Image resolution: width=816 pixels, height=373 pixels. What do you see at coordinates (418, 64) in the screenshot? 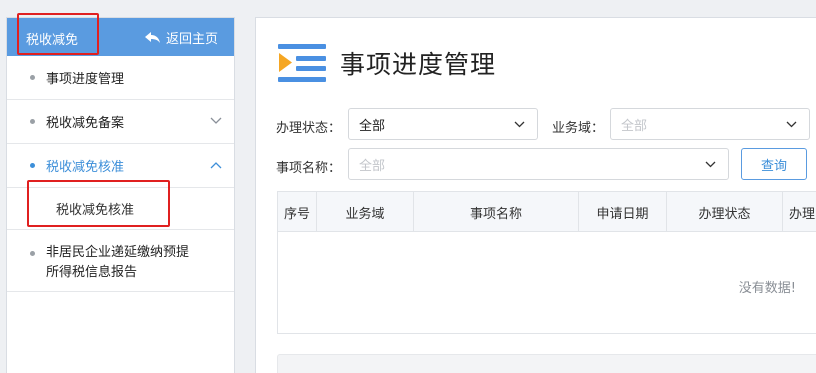
I see `page-title: 事项进度管理` at bounding box center [418, 64].